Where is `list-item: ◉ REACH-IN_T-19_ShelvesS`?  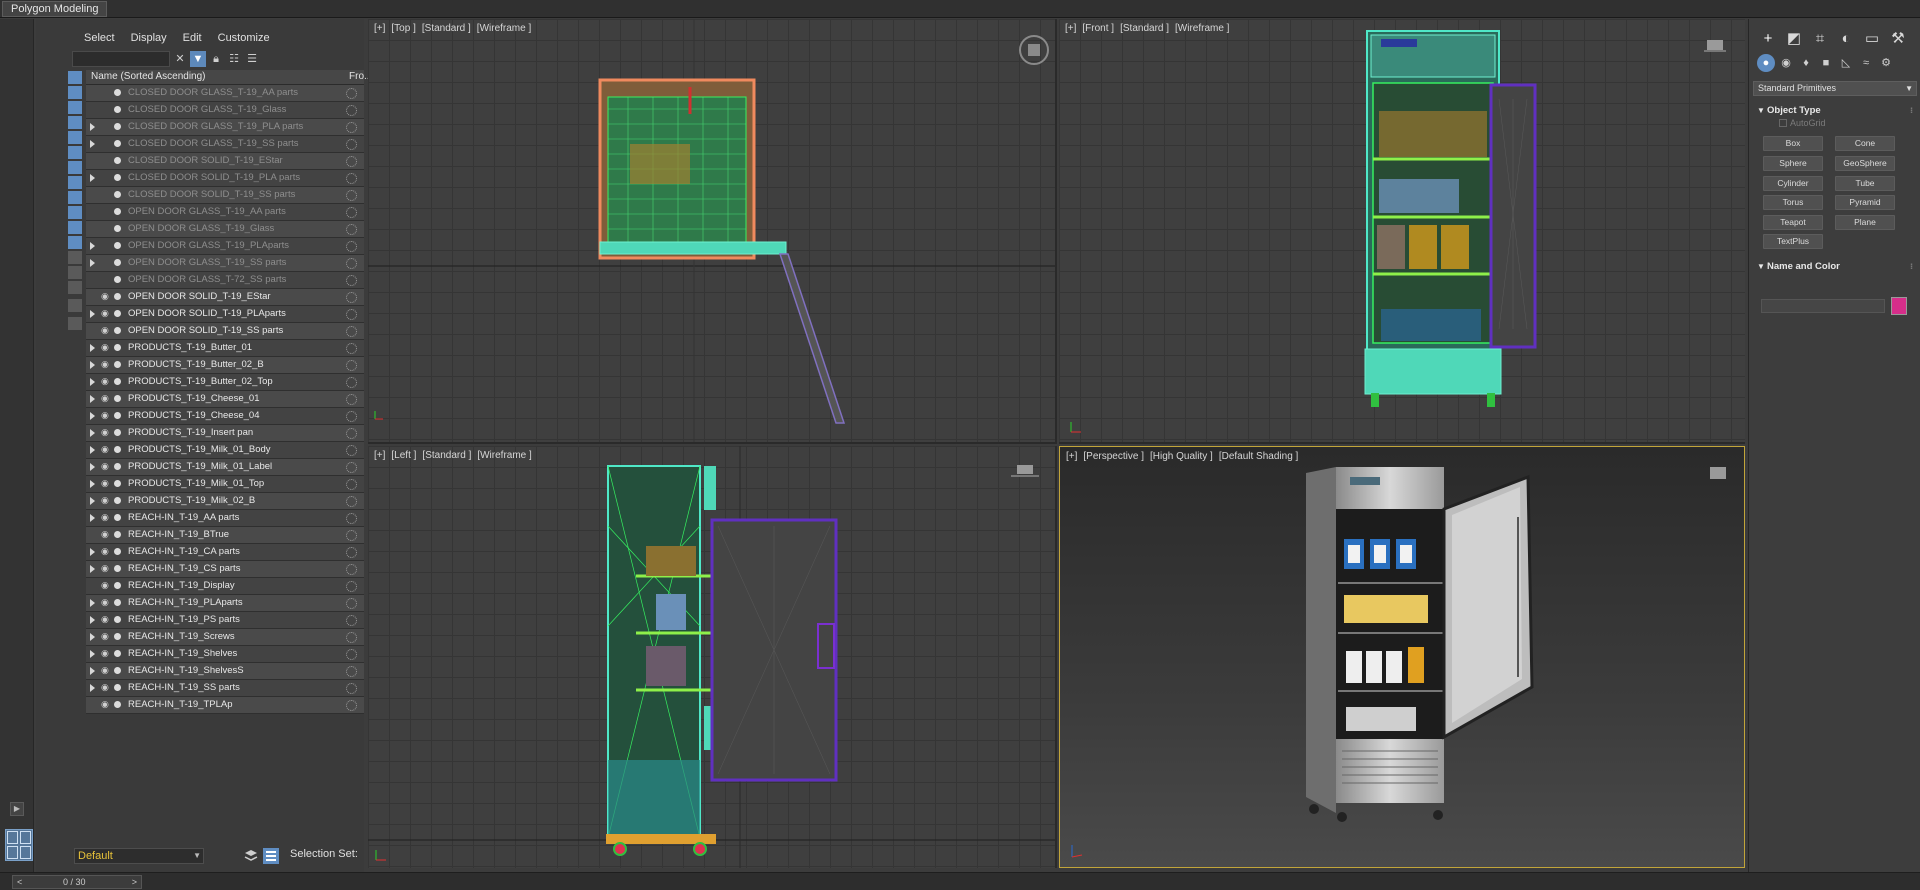
list-item: ◉ REACH-IN_T-19_ShelvesS is located at coordinates (225, 671).